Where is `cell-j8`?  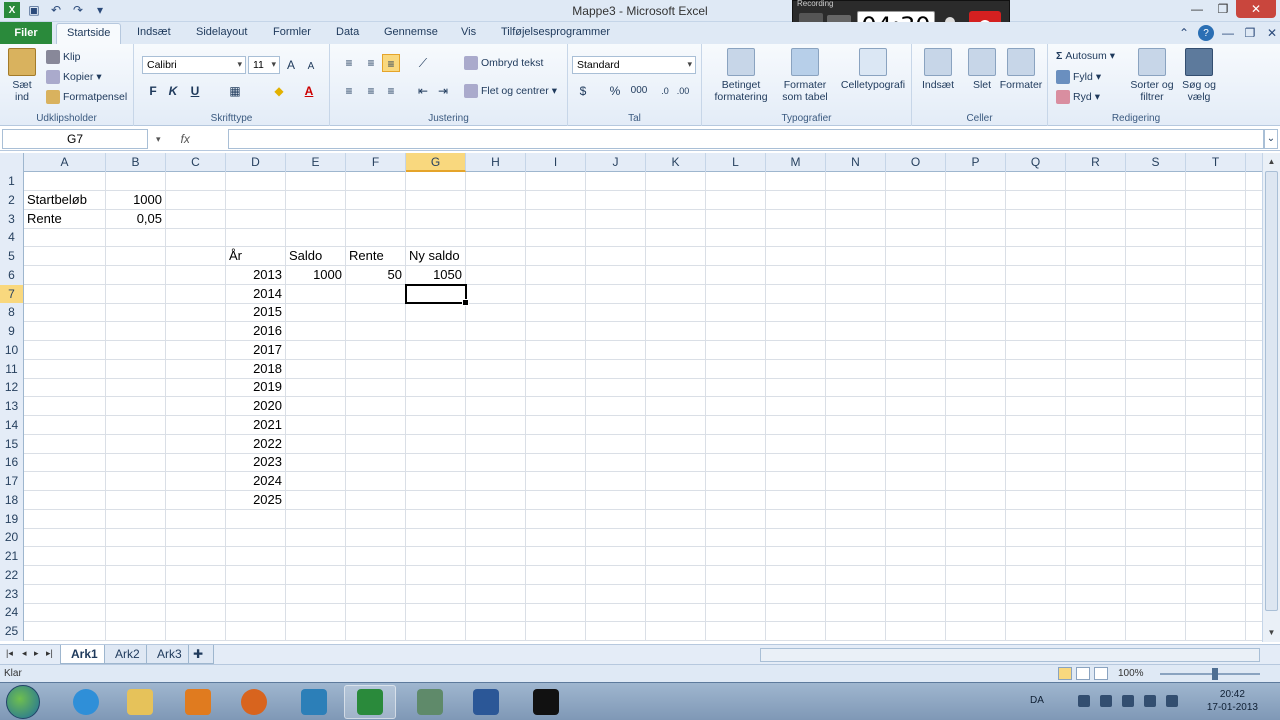
cell-j8 is located at coordinates (616, 313).